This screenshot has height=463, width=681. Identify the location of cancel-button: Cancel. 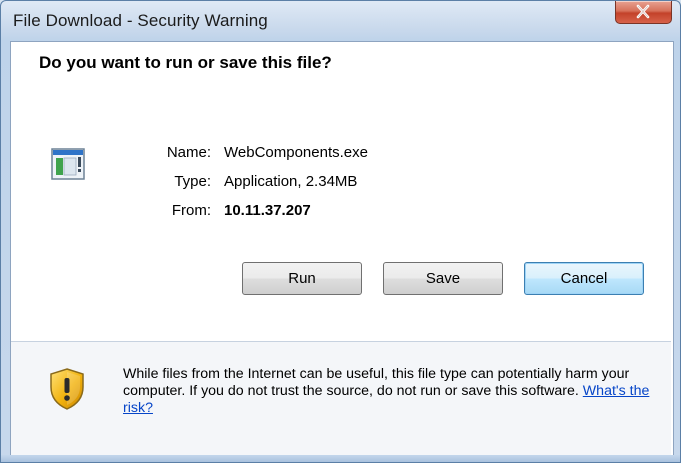
(584, 278).